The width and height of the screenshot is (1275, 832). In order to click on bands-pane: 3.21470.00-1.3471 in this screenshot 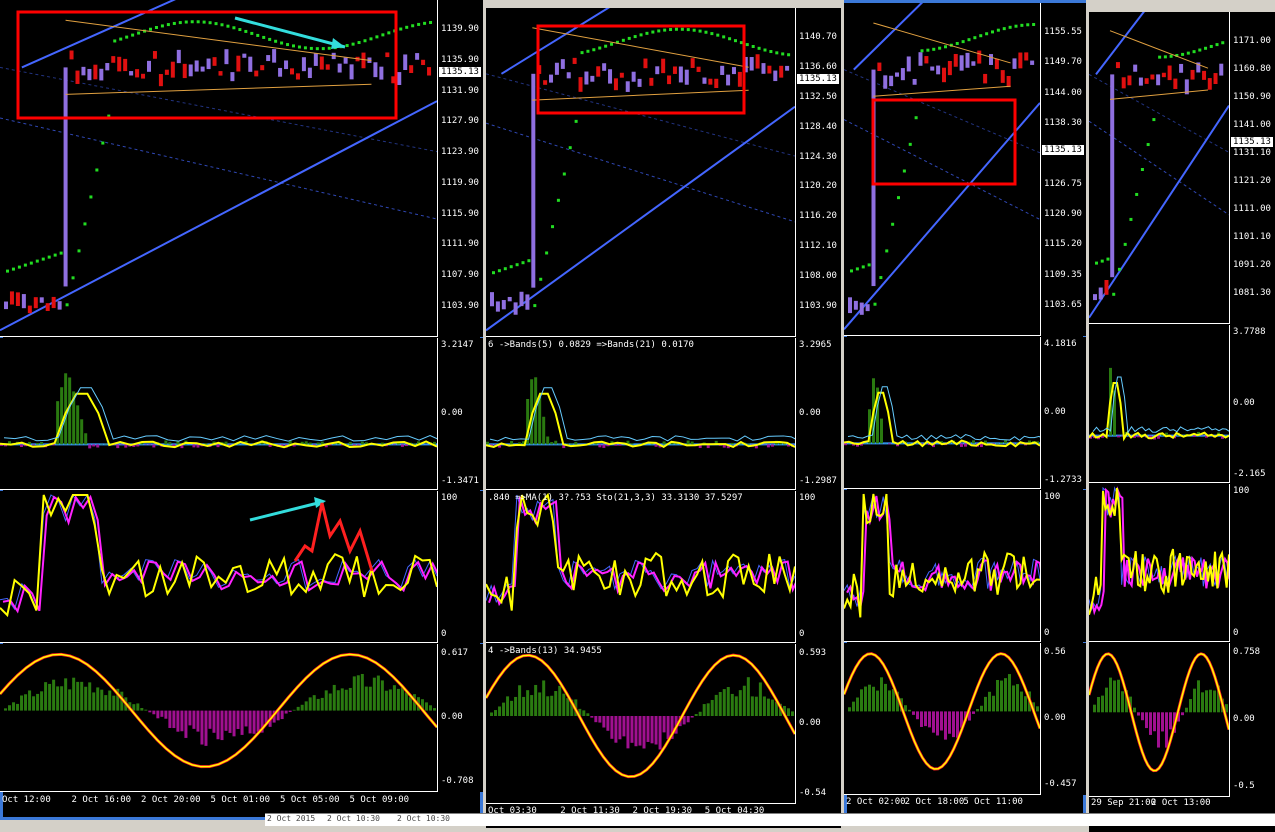, I will do `click(241, 414)`.